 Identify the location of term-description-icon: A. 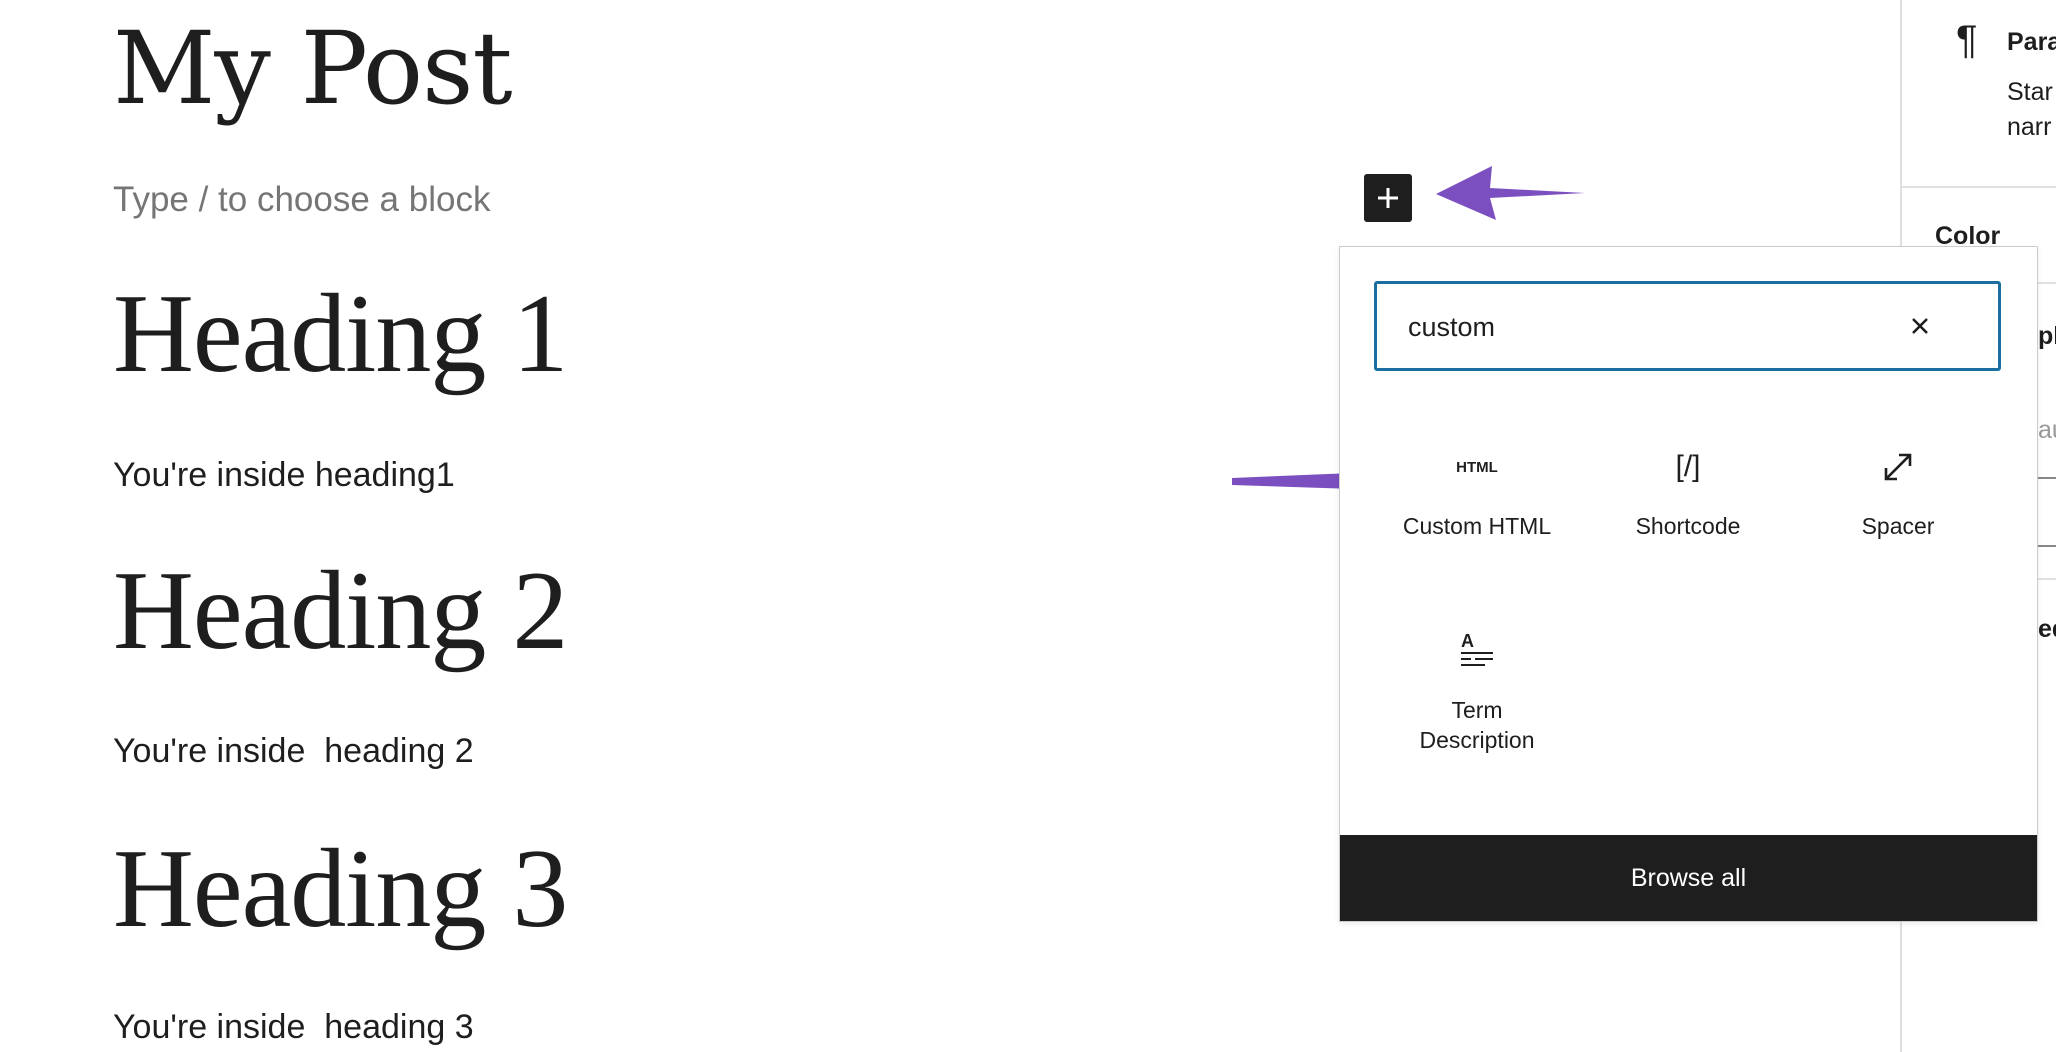
(1477, 651).